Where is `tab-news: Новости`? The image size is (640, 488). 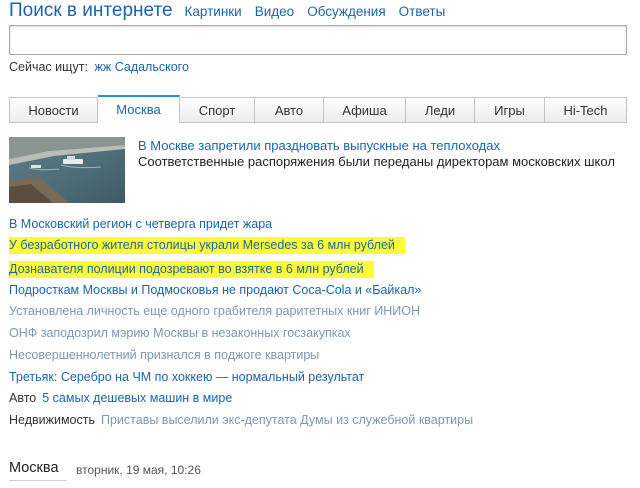 tab-news: Новости is located at coordinates (53, 110).